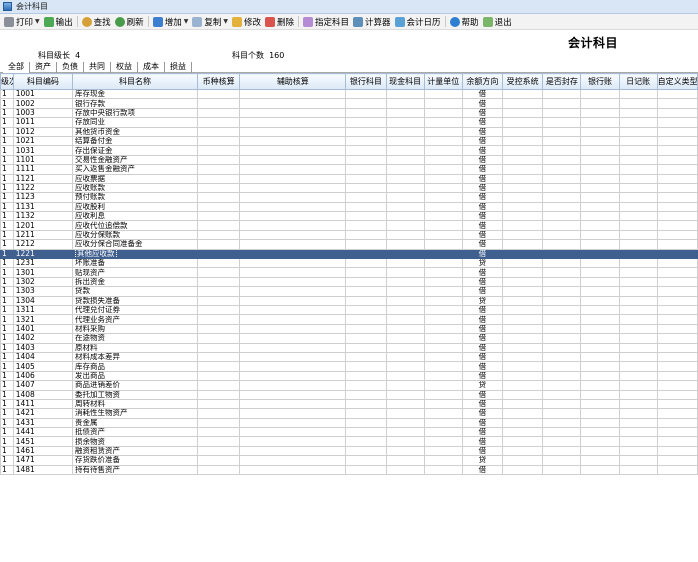  I want to click on table-row: 1 1302 拆出资金 借, so click(349, 282).